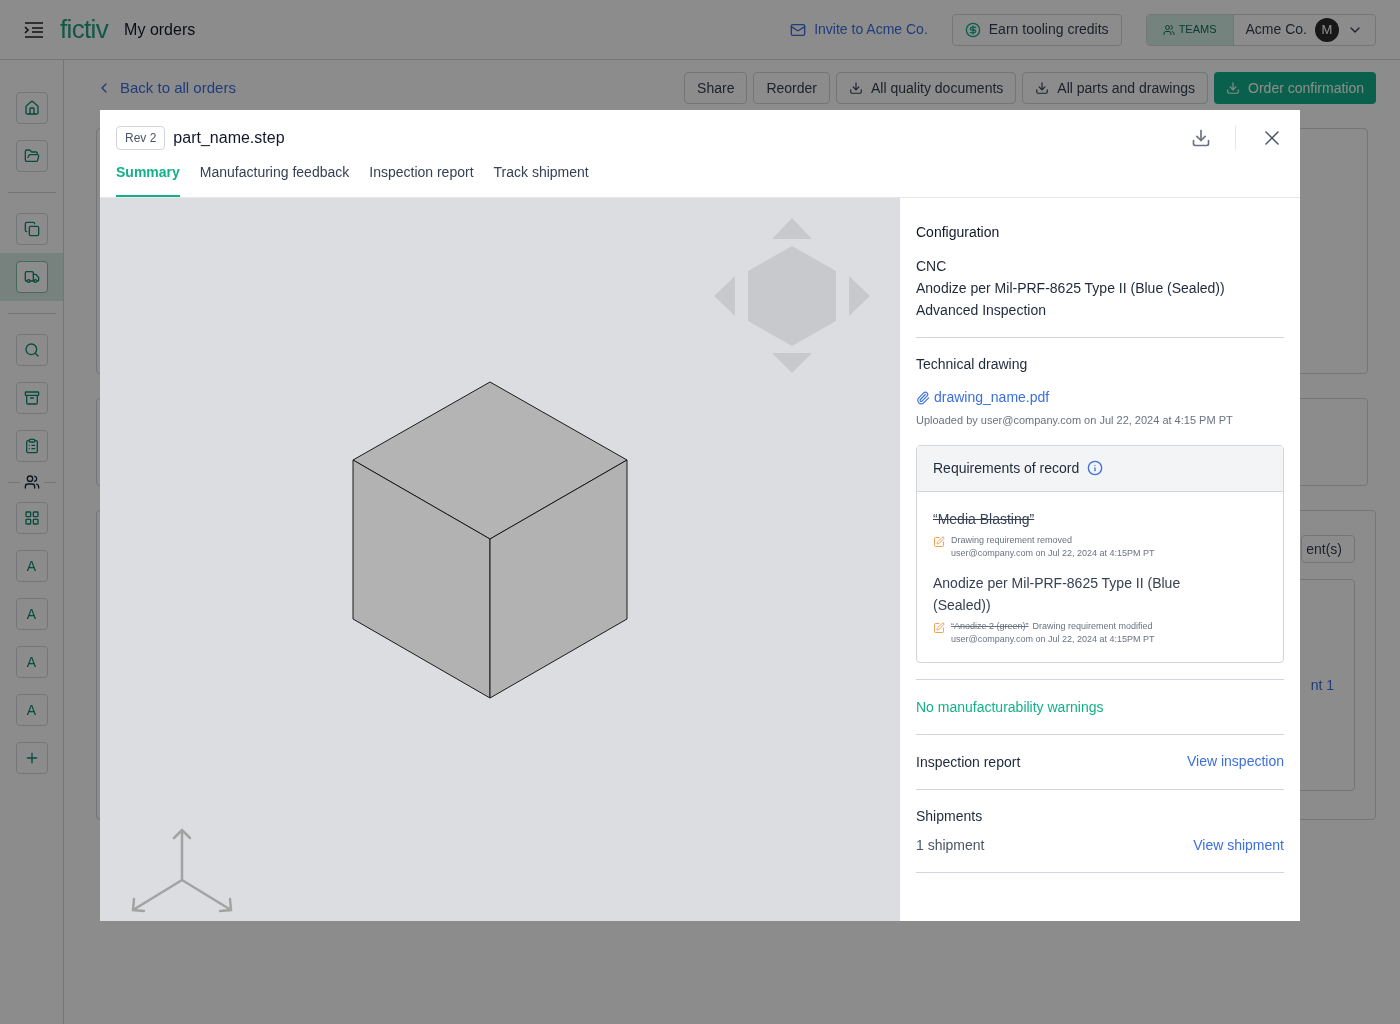 This screenshot has height=1024, width=1400. Describe the element at coordinates (1322, 685) in the screenshot. I see `part-link: nt 1` at that location.